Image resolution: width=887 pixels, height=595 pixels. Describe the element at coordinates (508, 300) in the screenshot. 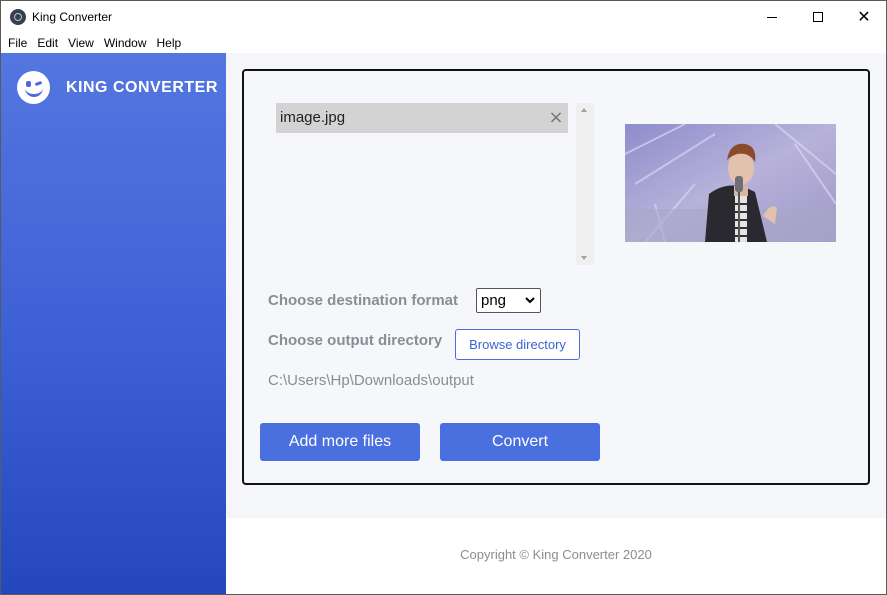

I see `format-select: png` at that location.